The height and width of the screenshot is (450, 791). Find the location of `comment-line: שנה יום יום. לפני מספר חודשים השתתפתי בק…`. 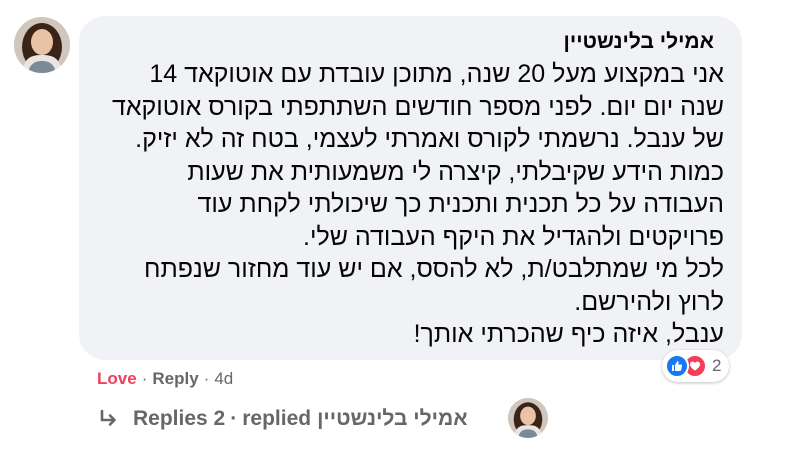

comment-line: שנה יום יום. לפני מספר חודשים השתתפתי בק… is located at coordinates (417, 106).